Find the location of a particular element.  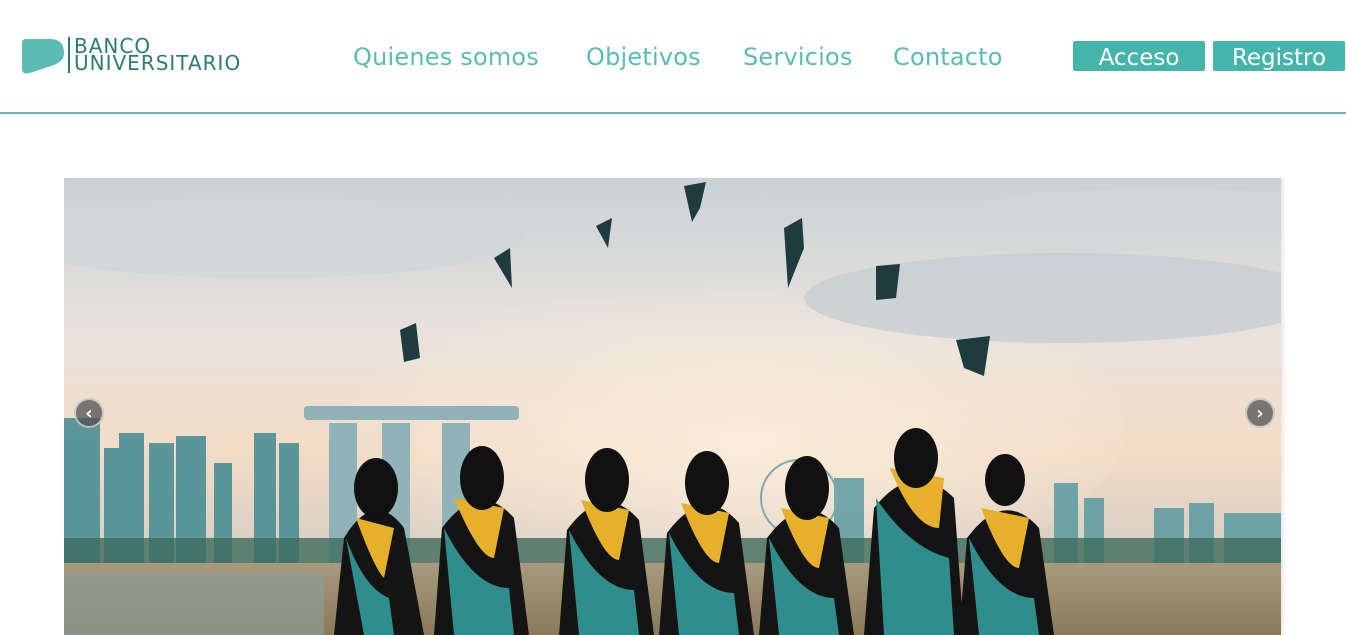

logo-mark-icon is located at coordinates (43, 56).